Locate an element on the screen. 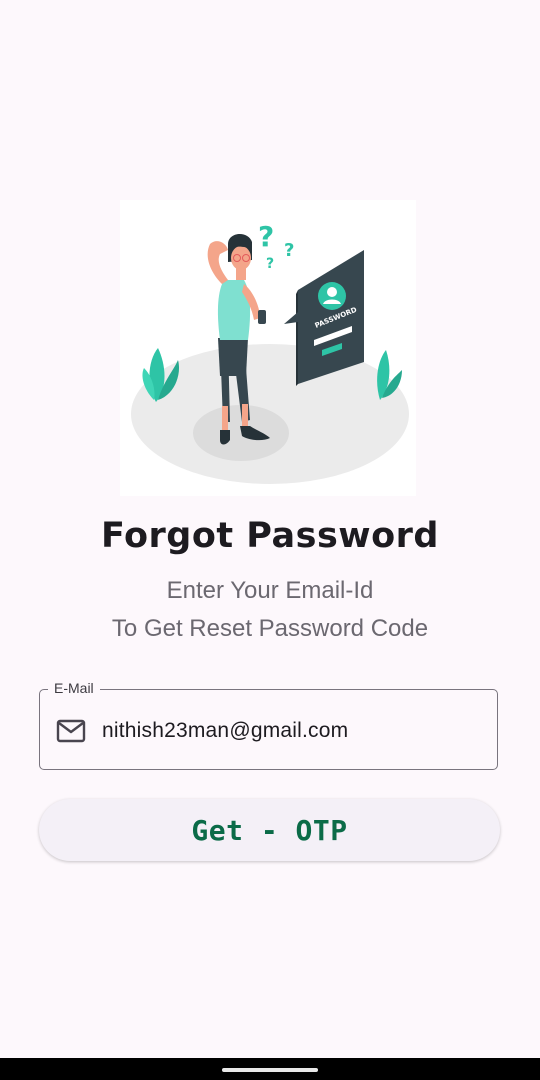  subtitle-line-1: Enter Your Email-Id is located at coordinates (270, 590).